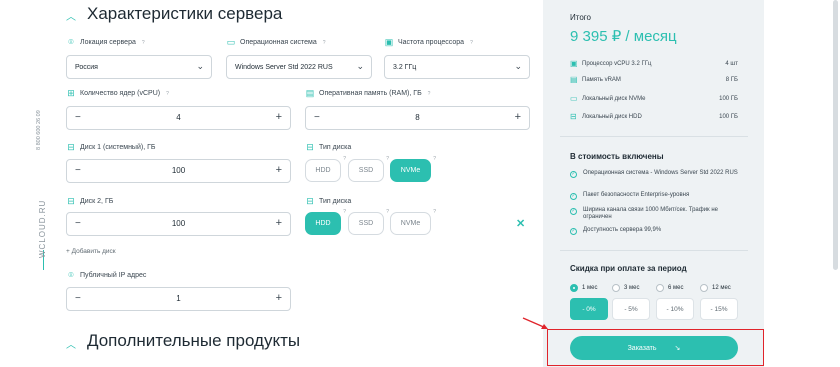  I want to click on period-radio-1: 1 мес, so click(583, 288).